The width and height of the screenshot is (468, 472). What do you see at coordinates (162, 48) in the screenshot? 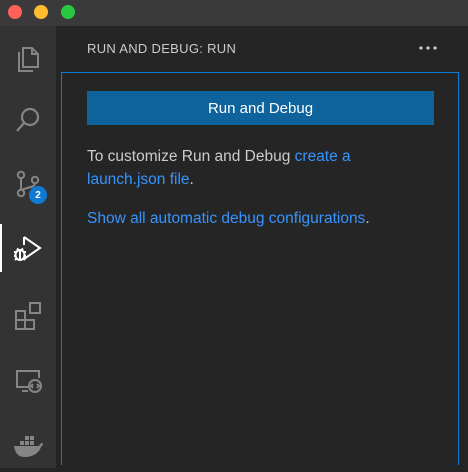
I see `sidebar-title: RUN AND DEBUG: RUN` at bounding box center [162, 48].